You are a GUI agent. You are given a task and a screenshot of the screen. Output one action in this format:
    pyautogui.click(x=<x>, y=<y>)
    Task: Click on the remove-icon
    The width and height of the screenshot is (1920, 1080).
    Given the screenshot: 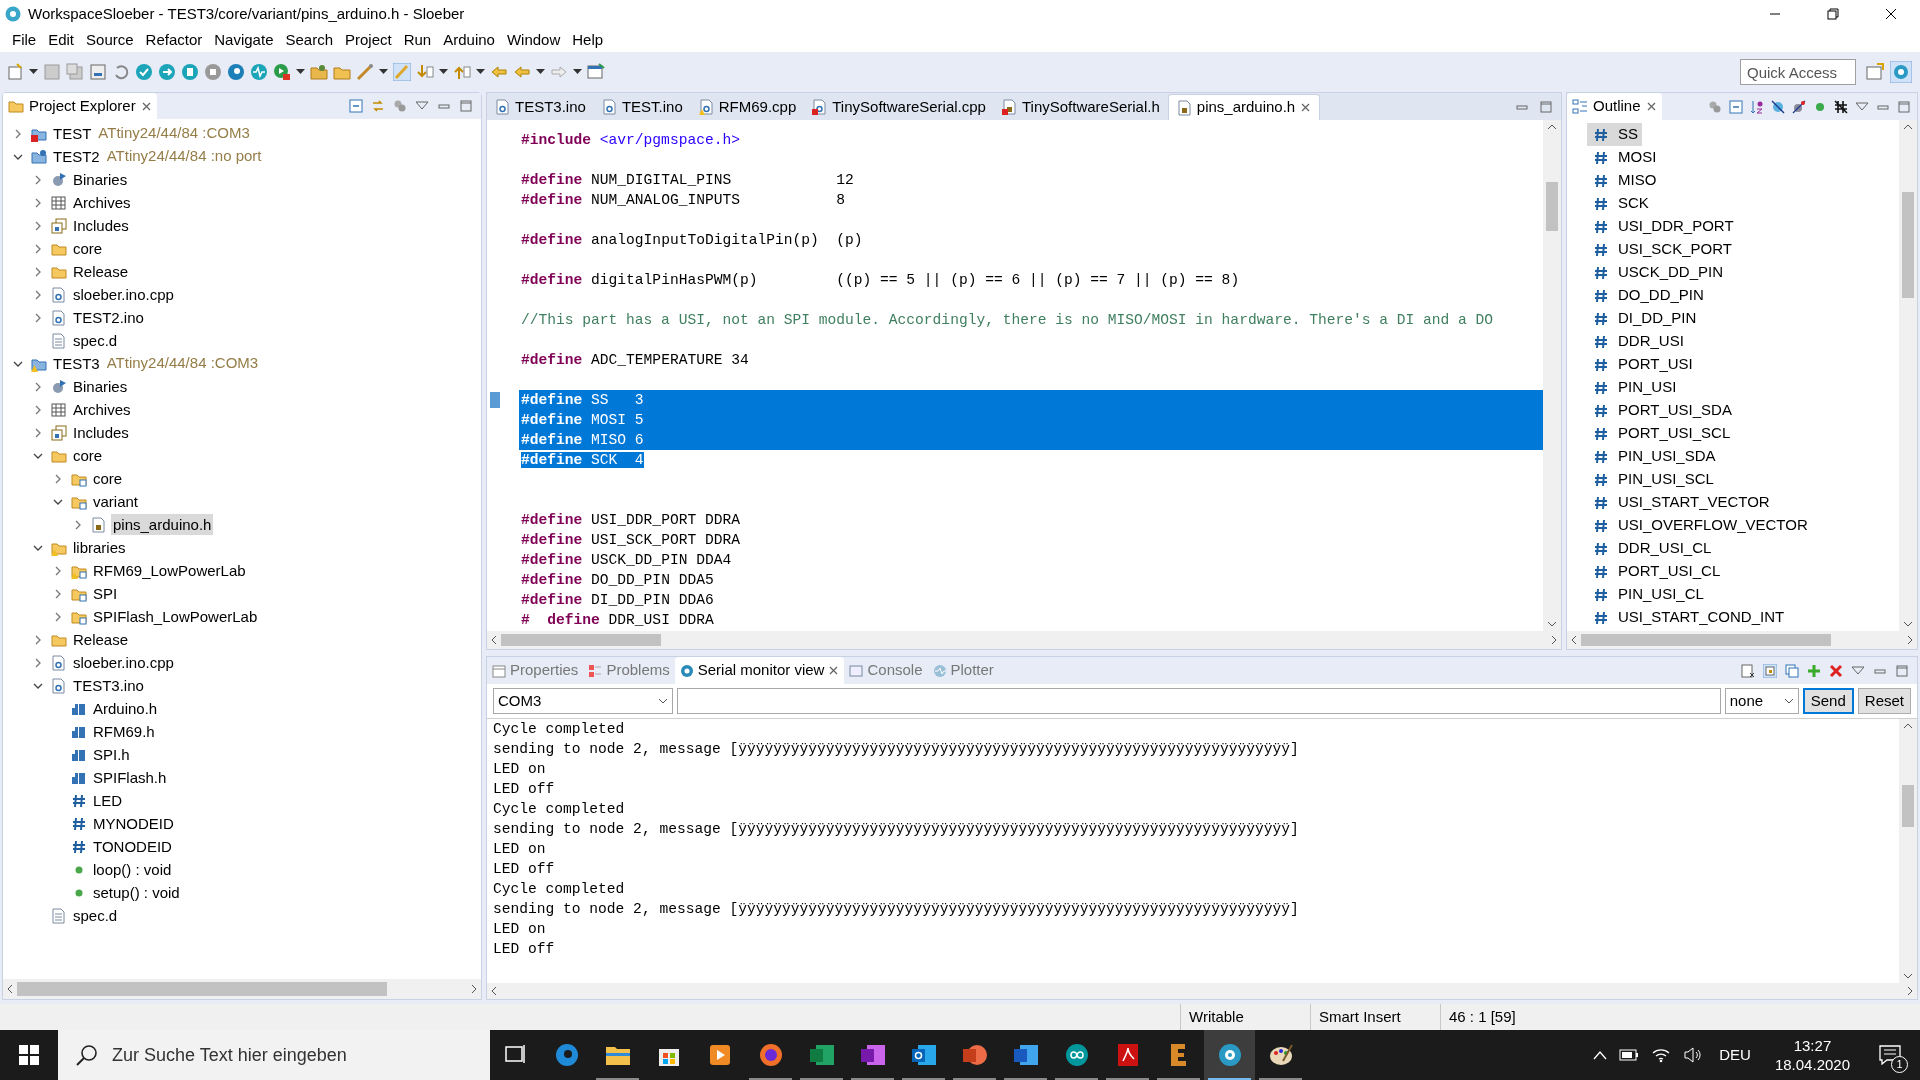 What is the action you would take?
    pyautogui.click(x=1836, y=670)
    